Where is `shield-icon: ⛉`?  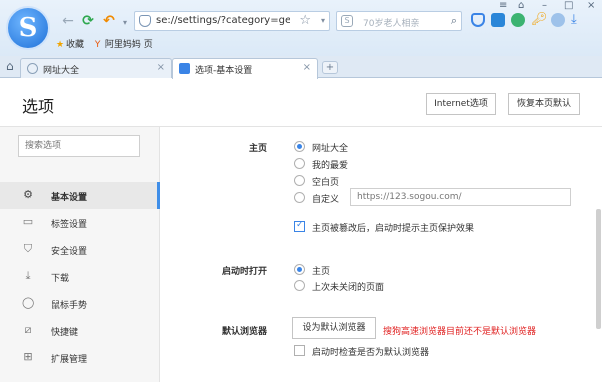
shield-icon: ⛉ is located at coordinates (28, 248).